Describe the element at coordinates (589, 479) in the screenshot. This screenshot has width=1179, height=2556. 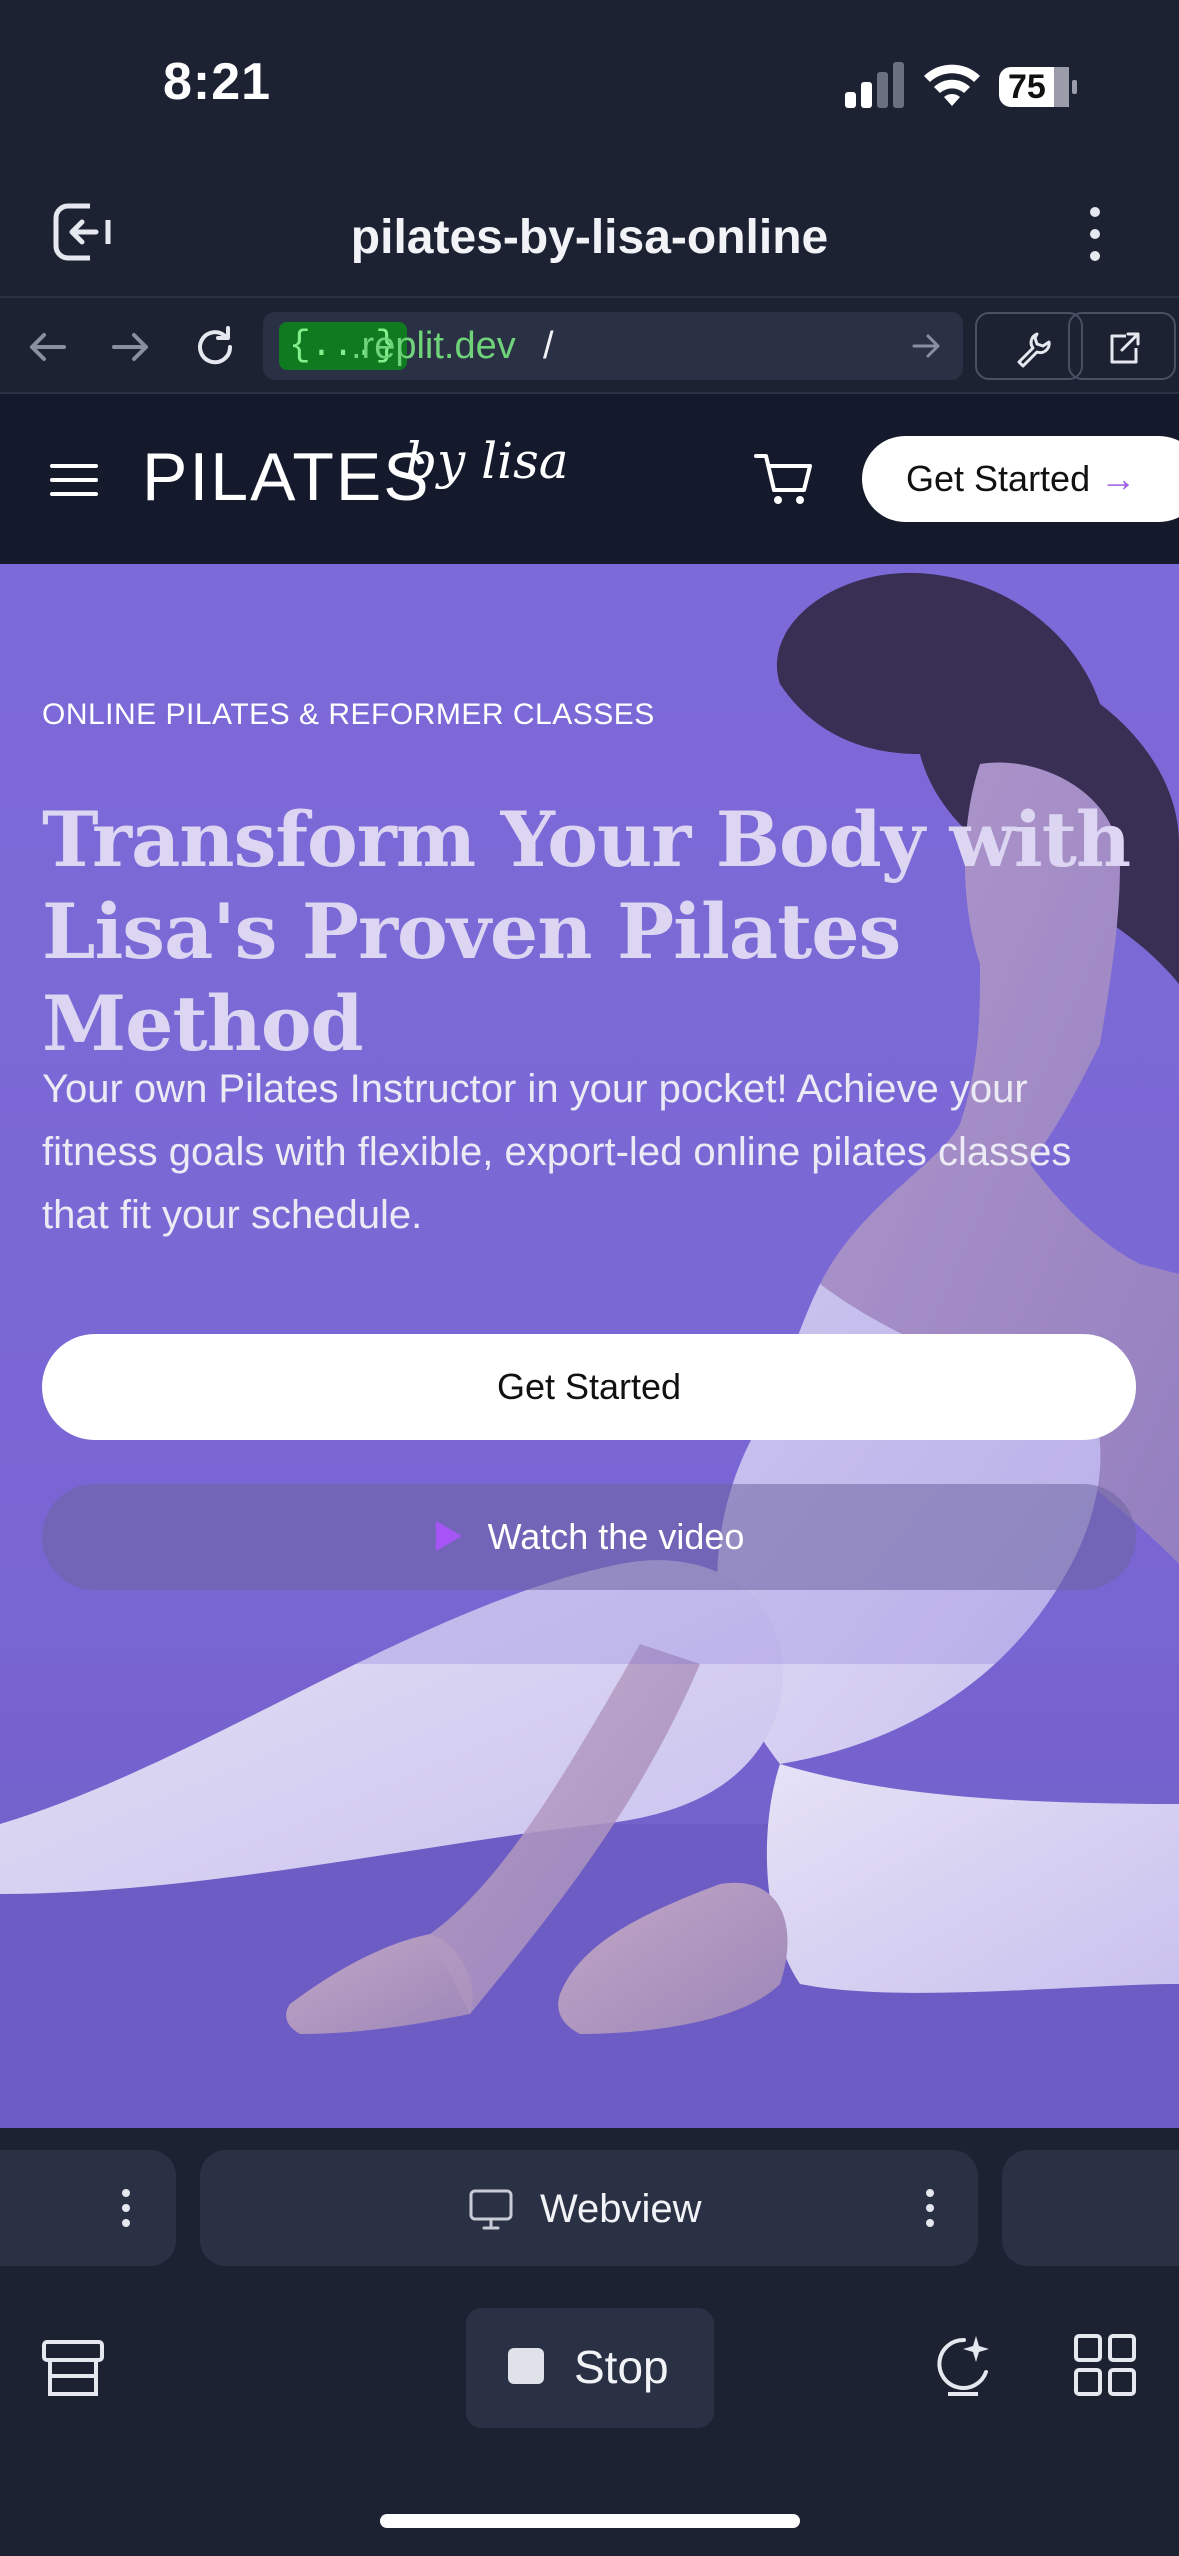
I see `site-navbar: PILATES by lisa Get Started →` at that location.